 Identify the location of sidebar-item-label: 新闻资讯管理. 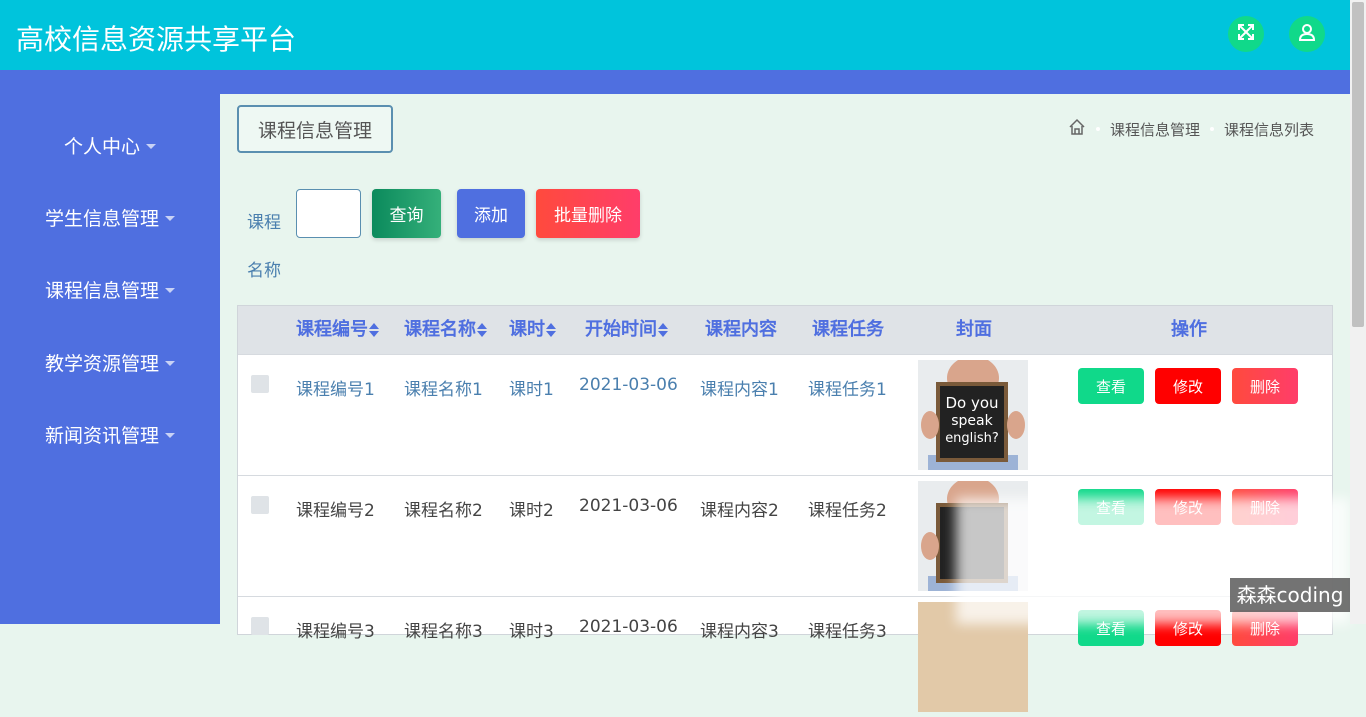
(101, 435).